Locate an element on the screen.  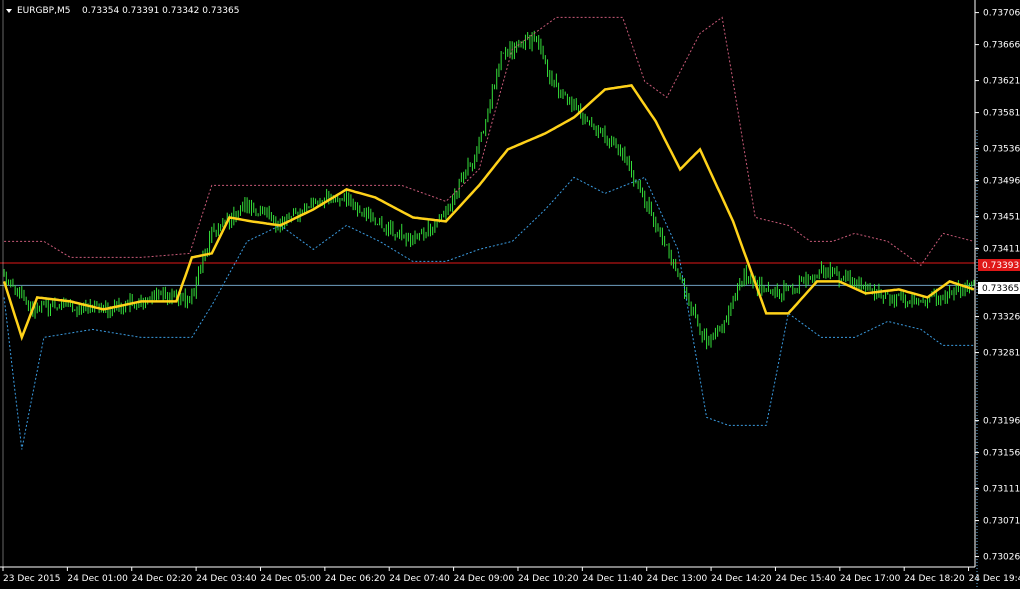
red-line-price-label: 0.73393 is located at coordinates (1000, 266).